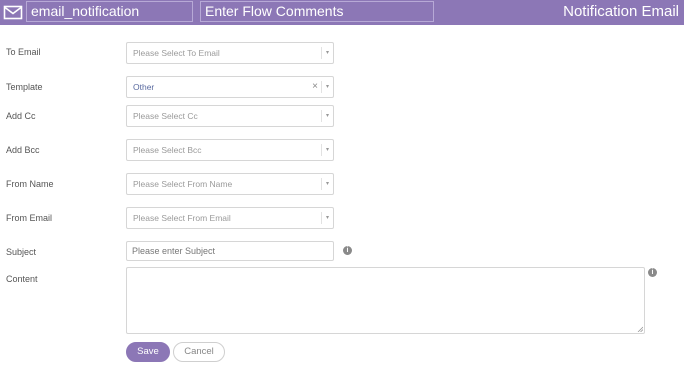 The width and height of the screenshot is (684, 369). Describe the element at coordinates (230, 87) in the screenshot. I see `template-select: Other × ▾` at that location.